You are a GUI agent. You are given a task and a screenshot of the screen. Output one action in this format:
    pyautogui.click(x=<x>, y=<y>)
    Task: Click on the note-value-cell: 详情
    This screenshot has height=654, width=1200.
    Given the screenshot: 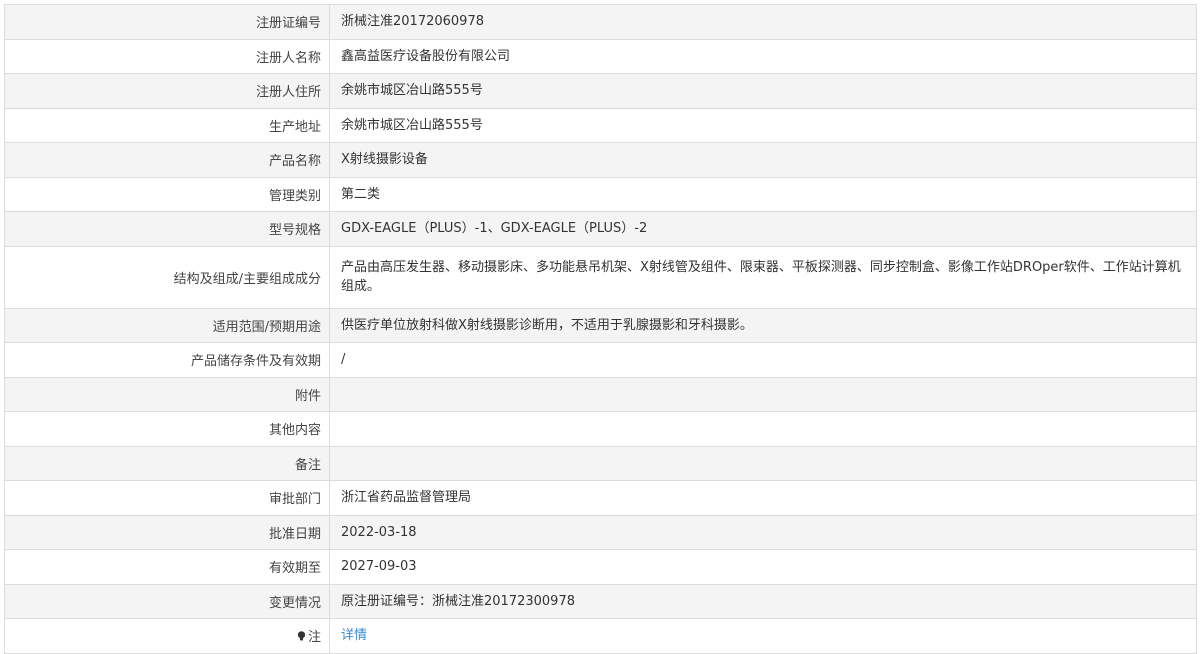 What is the action you would take?
    pyautogui.click(x=763, y=636)
    